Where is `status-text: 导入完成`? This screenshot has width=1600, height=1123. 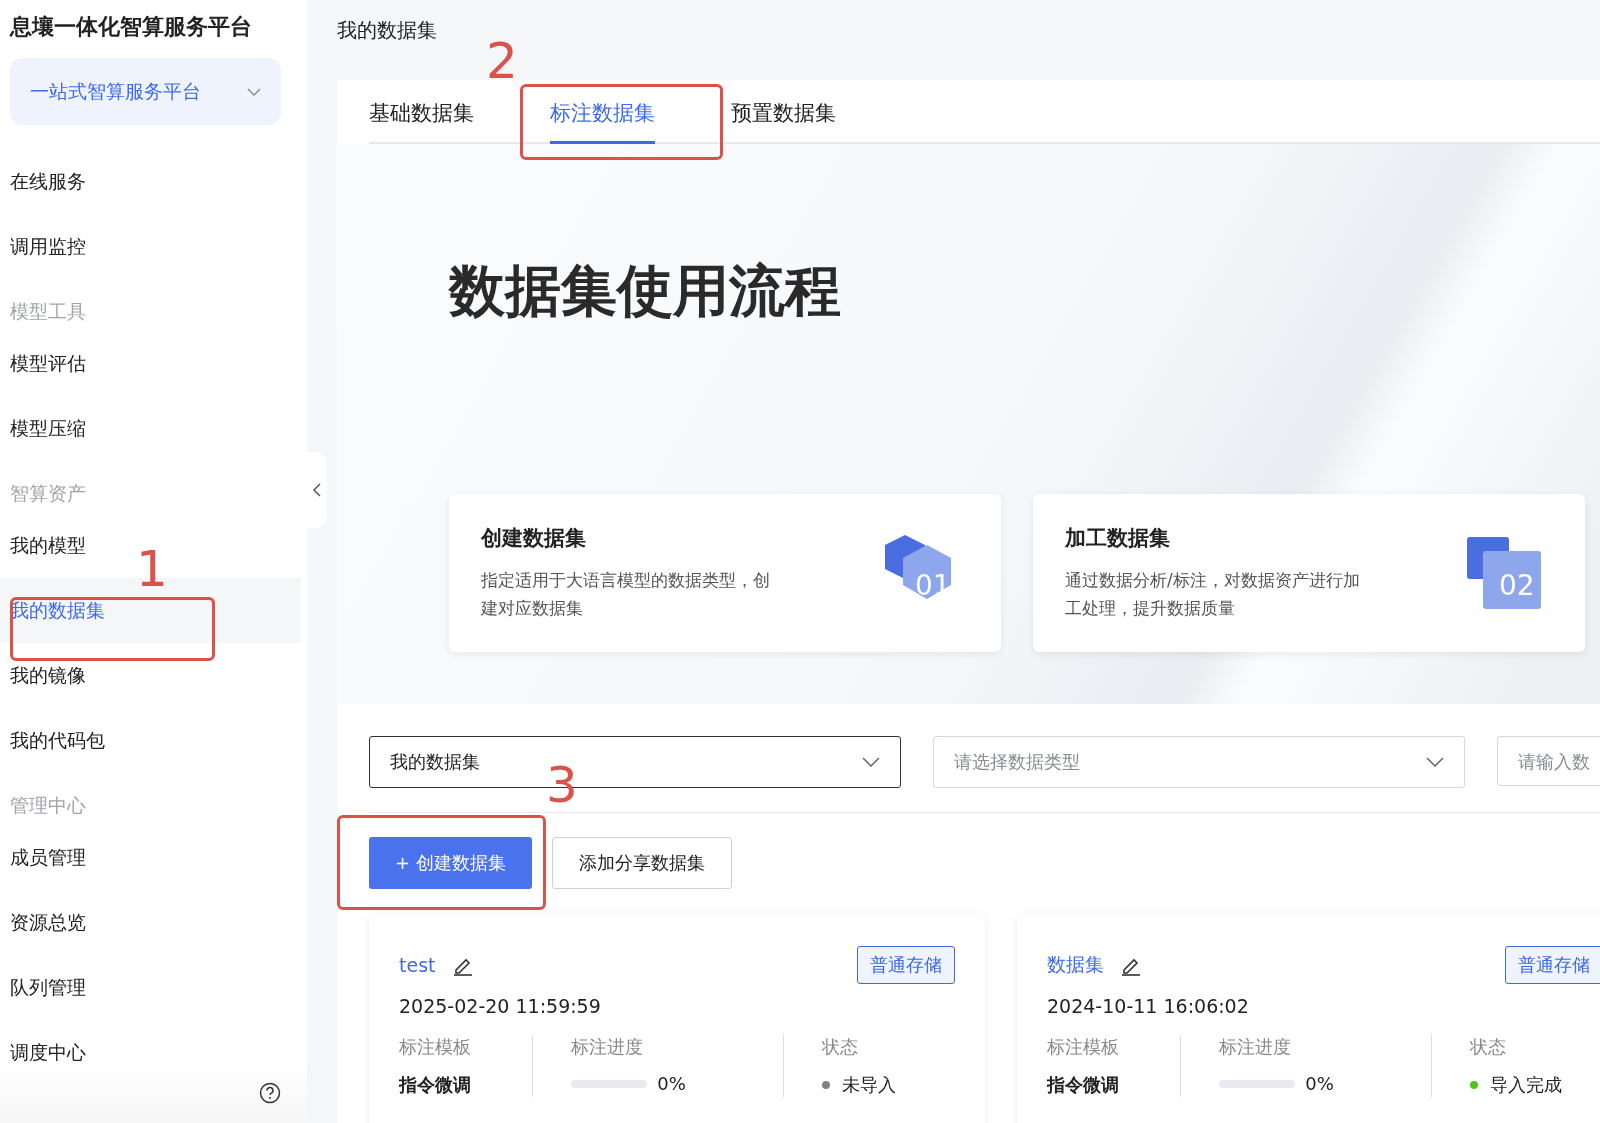
status-text: 导入完成 is located at coordinates (1525, 1085).